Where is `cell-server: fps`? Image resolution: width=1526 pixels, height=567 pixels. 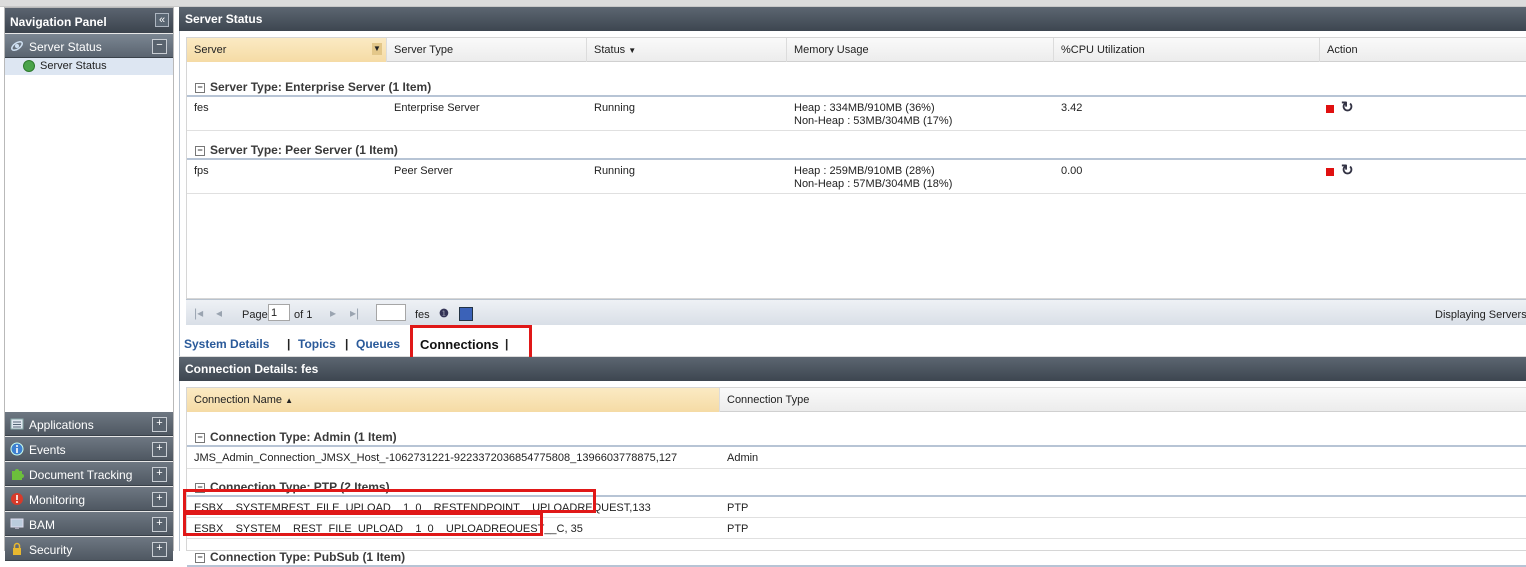
cell-server: fps is located at coordinates (201, 171).